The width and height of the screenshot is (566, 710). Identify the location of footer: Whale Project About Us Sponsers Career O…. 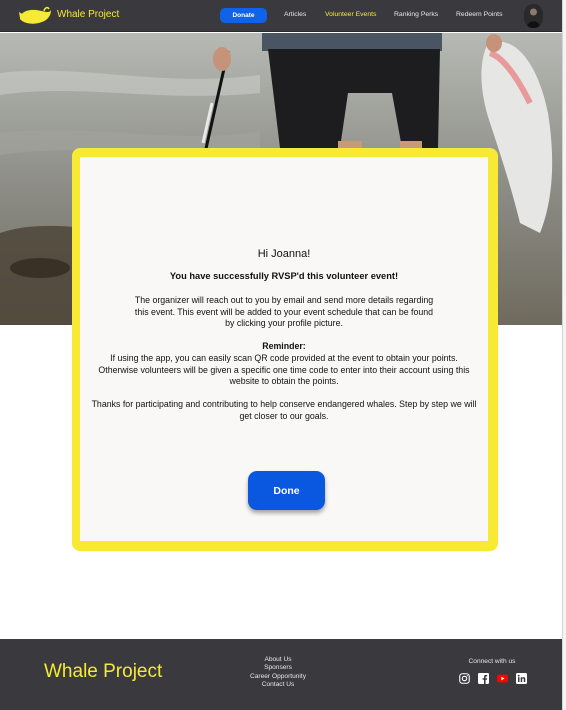
(281, 674).